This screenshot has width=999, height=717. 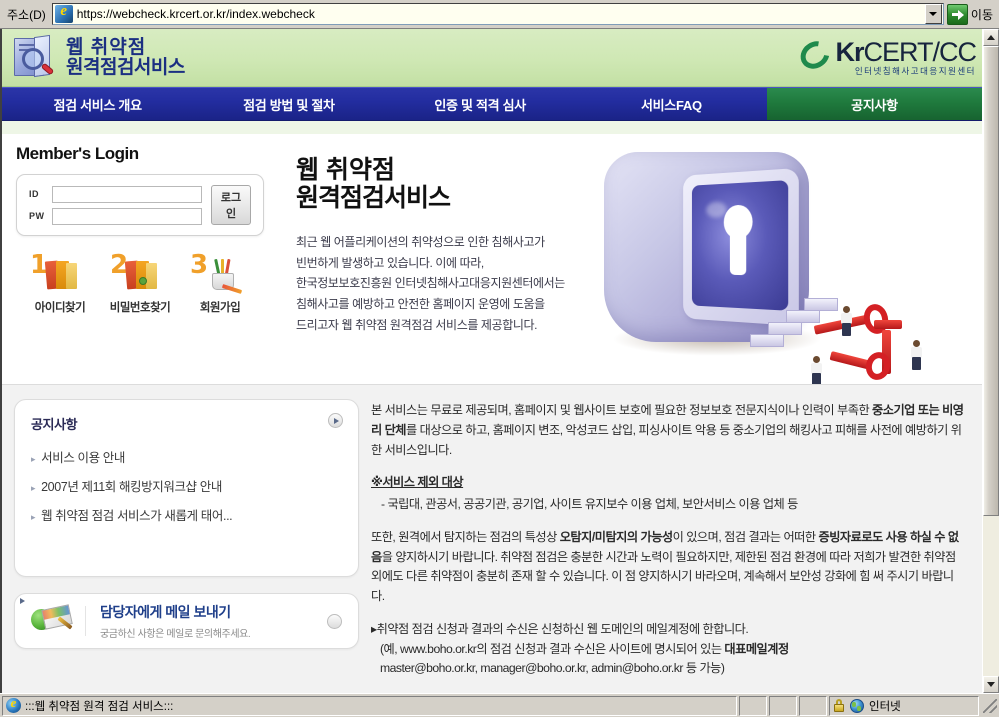 What do you see at coordinates (874, 104) in the screenshot?
I see `nav-item-notices: 공지사항` at bounding box center [874, 104].